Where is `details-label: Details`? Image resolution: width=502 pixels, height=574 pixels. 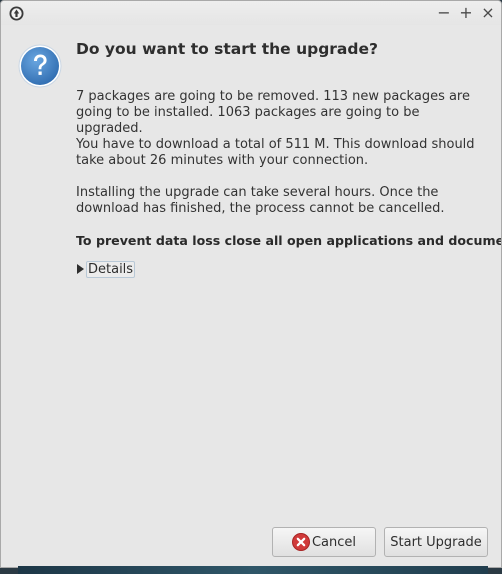 details-label: Details is located at coordinates (111, 269).